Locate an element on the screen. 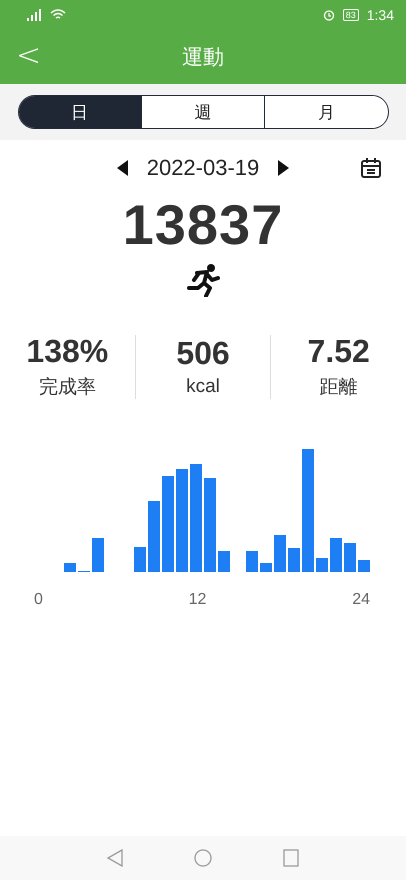 Image resolution: width=406 pixels, height=880 pixels. stat-label: 完成率 is located at coordinates (67, 388).